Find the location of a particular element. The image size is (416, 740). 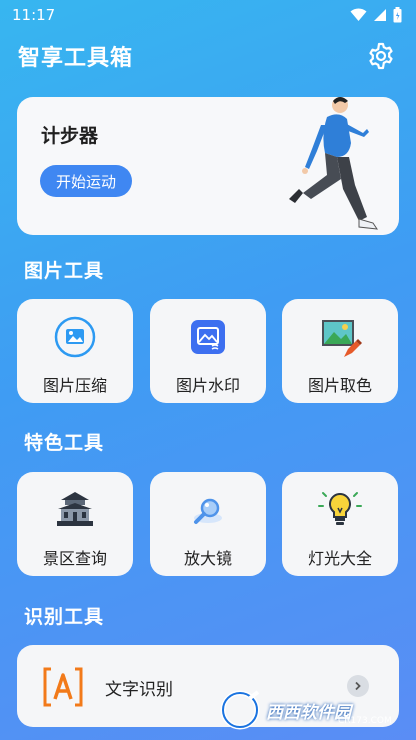

tile-magnifier: 放大镜 is located at coordinates (208, 524).